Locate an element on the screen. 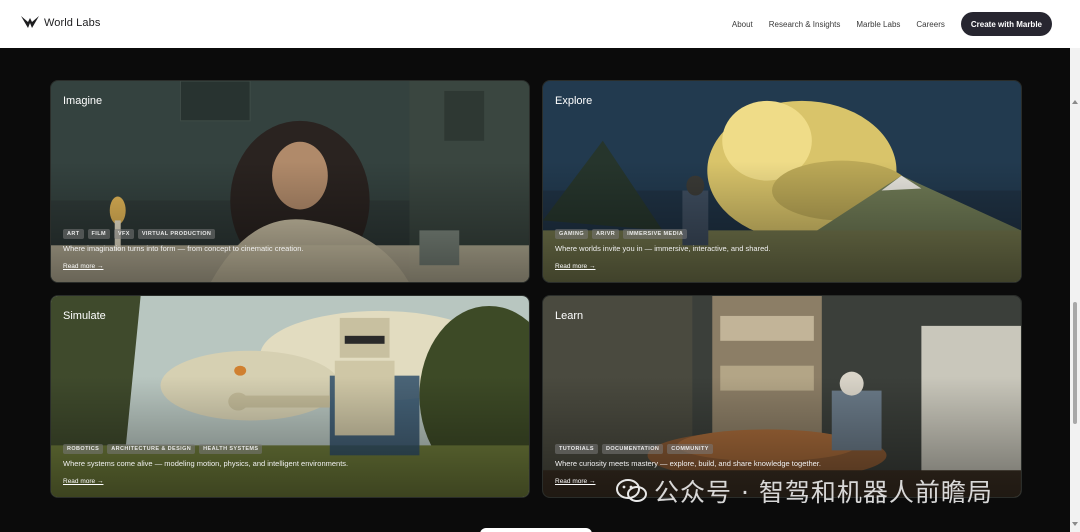 Image resolution: width=1080 pixels, height=532 pixels. tag-list: TUTORIALS DOCUMENTATION COMMUNITY is located at coordinates (634, 449).